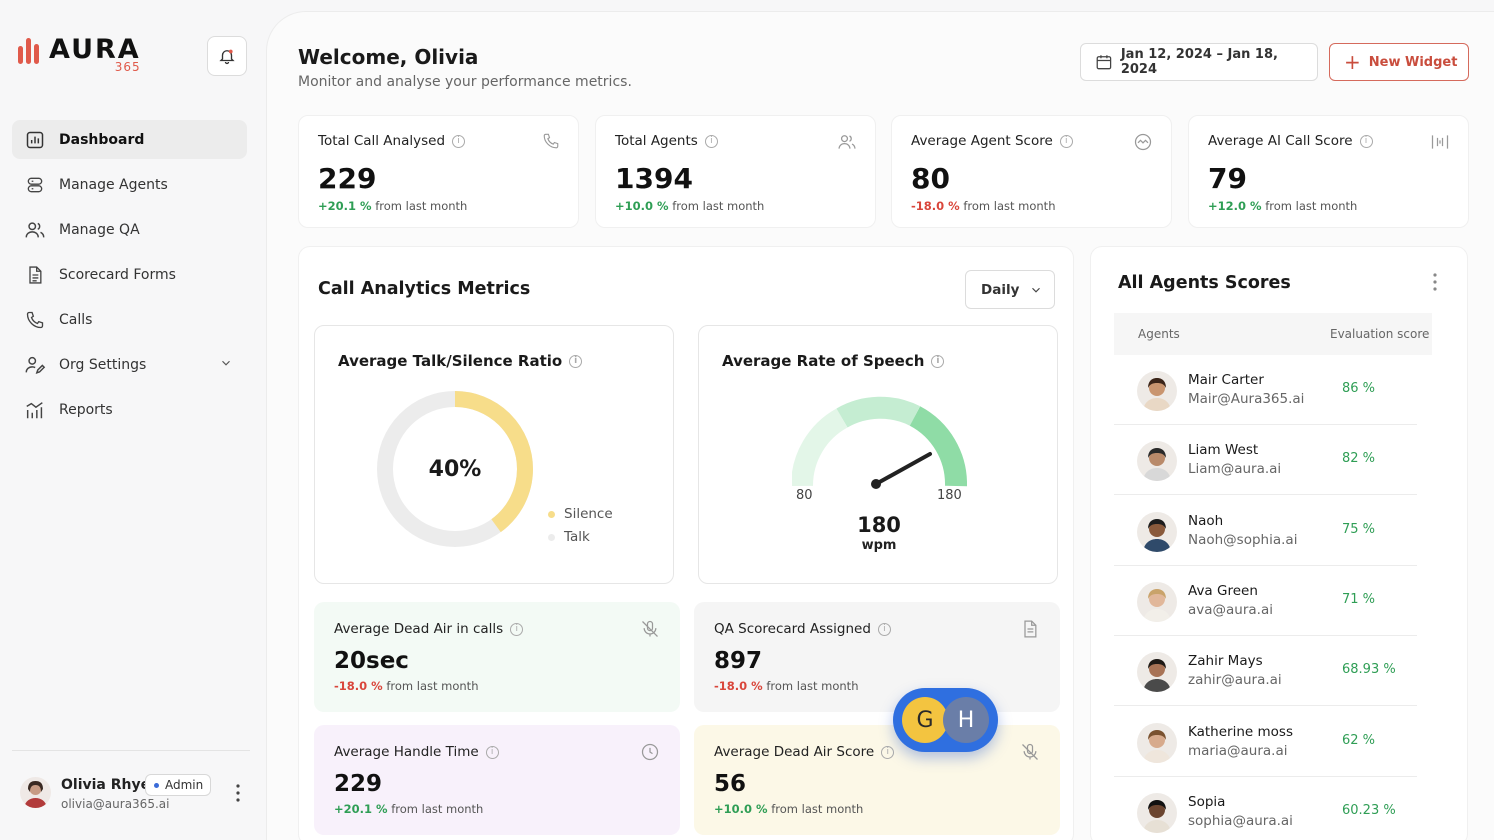 Image resolution: width=1494 pixels, height=840 pixels. Describe the element at coordinates (129, 319) in the screenshot. I see `sidebar-item-calls: Calls` at that location.